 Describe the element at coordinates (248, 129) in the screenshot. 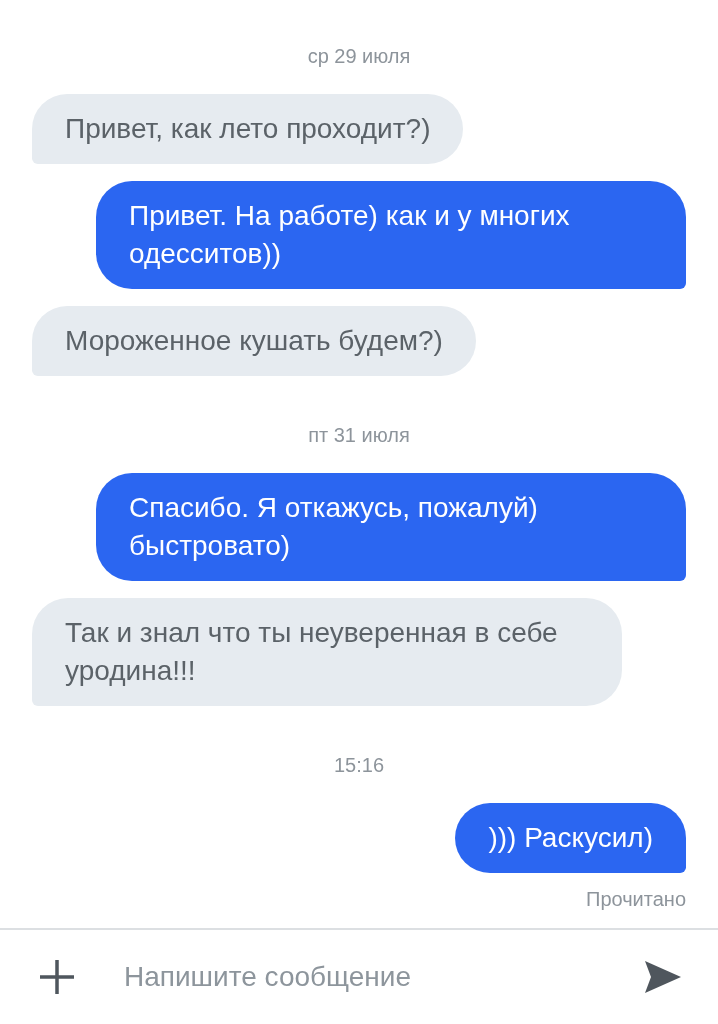

I see `incoming-message-bubble: Привет, как лето проходит?)` at that location.